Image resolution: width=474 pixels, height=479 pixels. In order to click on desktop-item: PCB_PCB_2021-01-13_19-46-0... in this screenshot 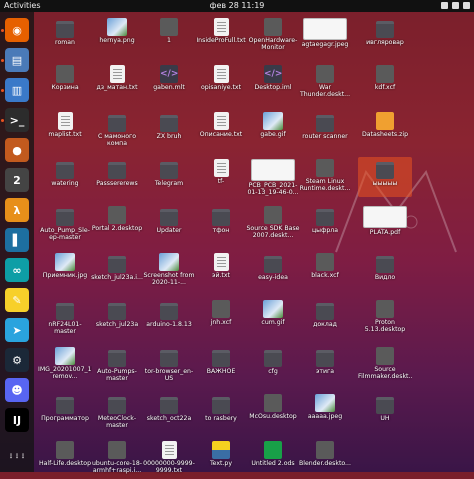, I will do `click(273, 177)`.